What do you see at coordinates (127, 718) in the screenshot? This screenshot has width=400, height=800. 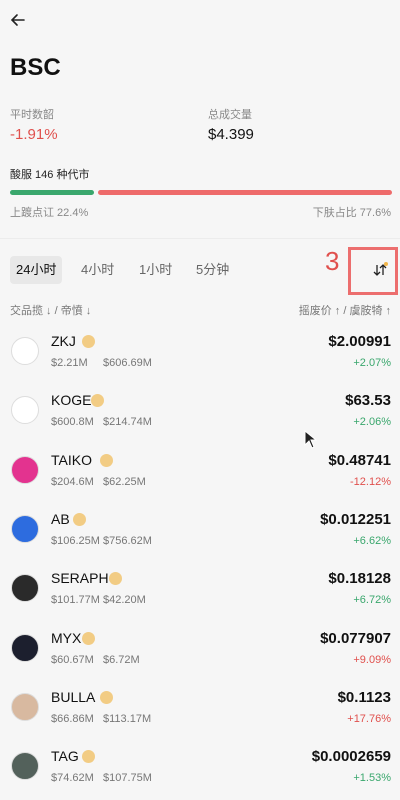 I see `token-market-cap: $113.17M` at bounding box center [127, 718].